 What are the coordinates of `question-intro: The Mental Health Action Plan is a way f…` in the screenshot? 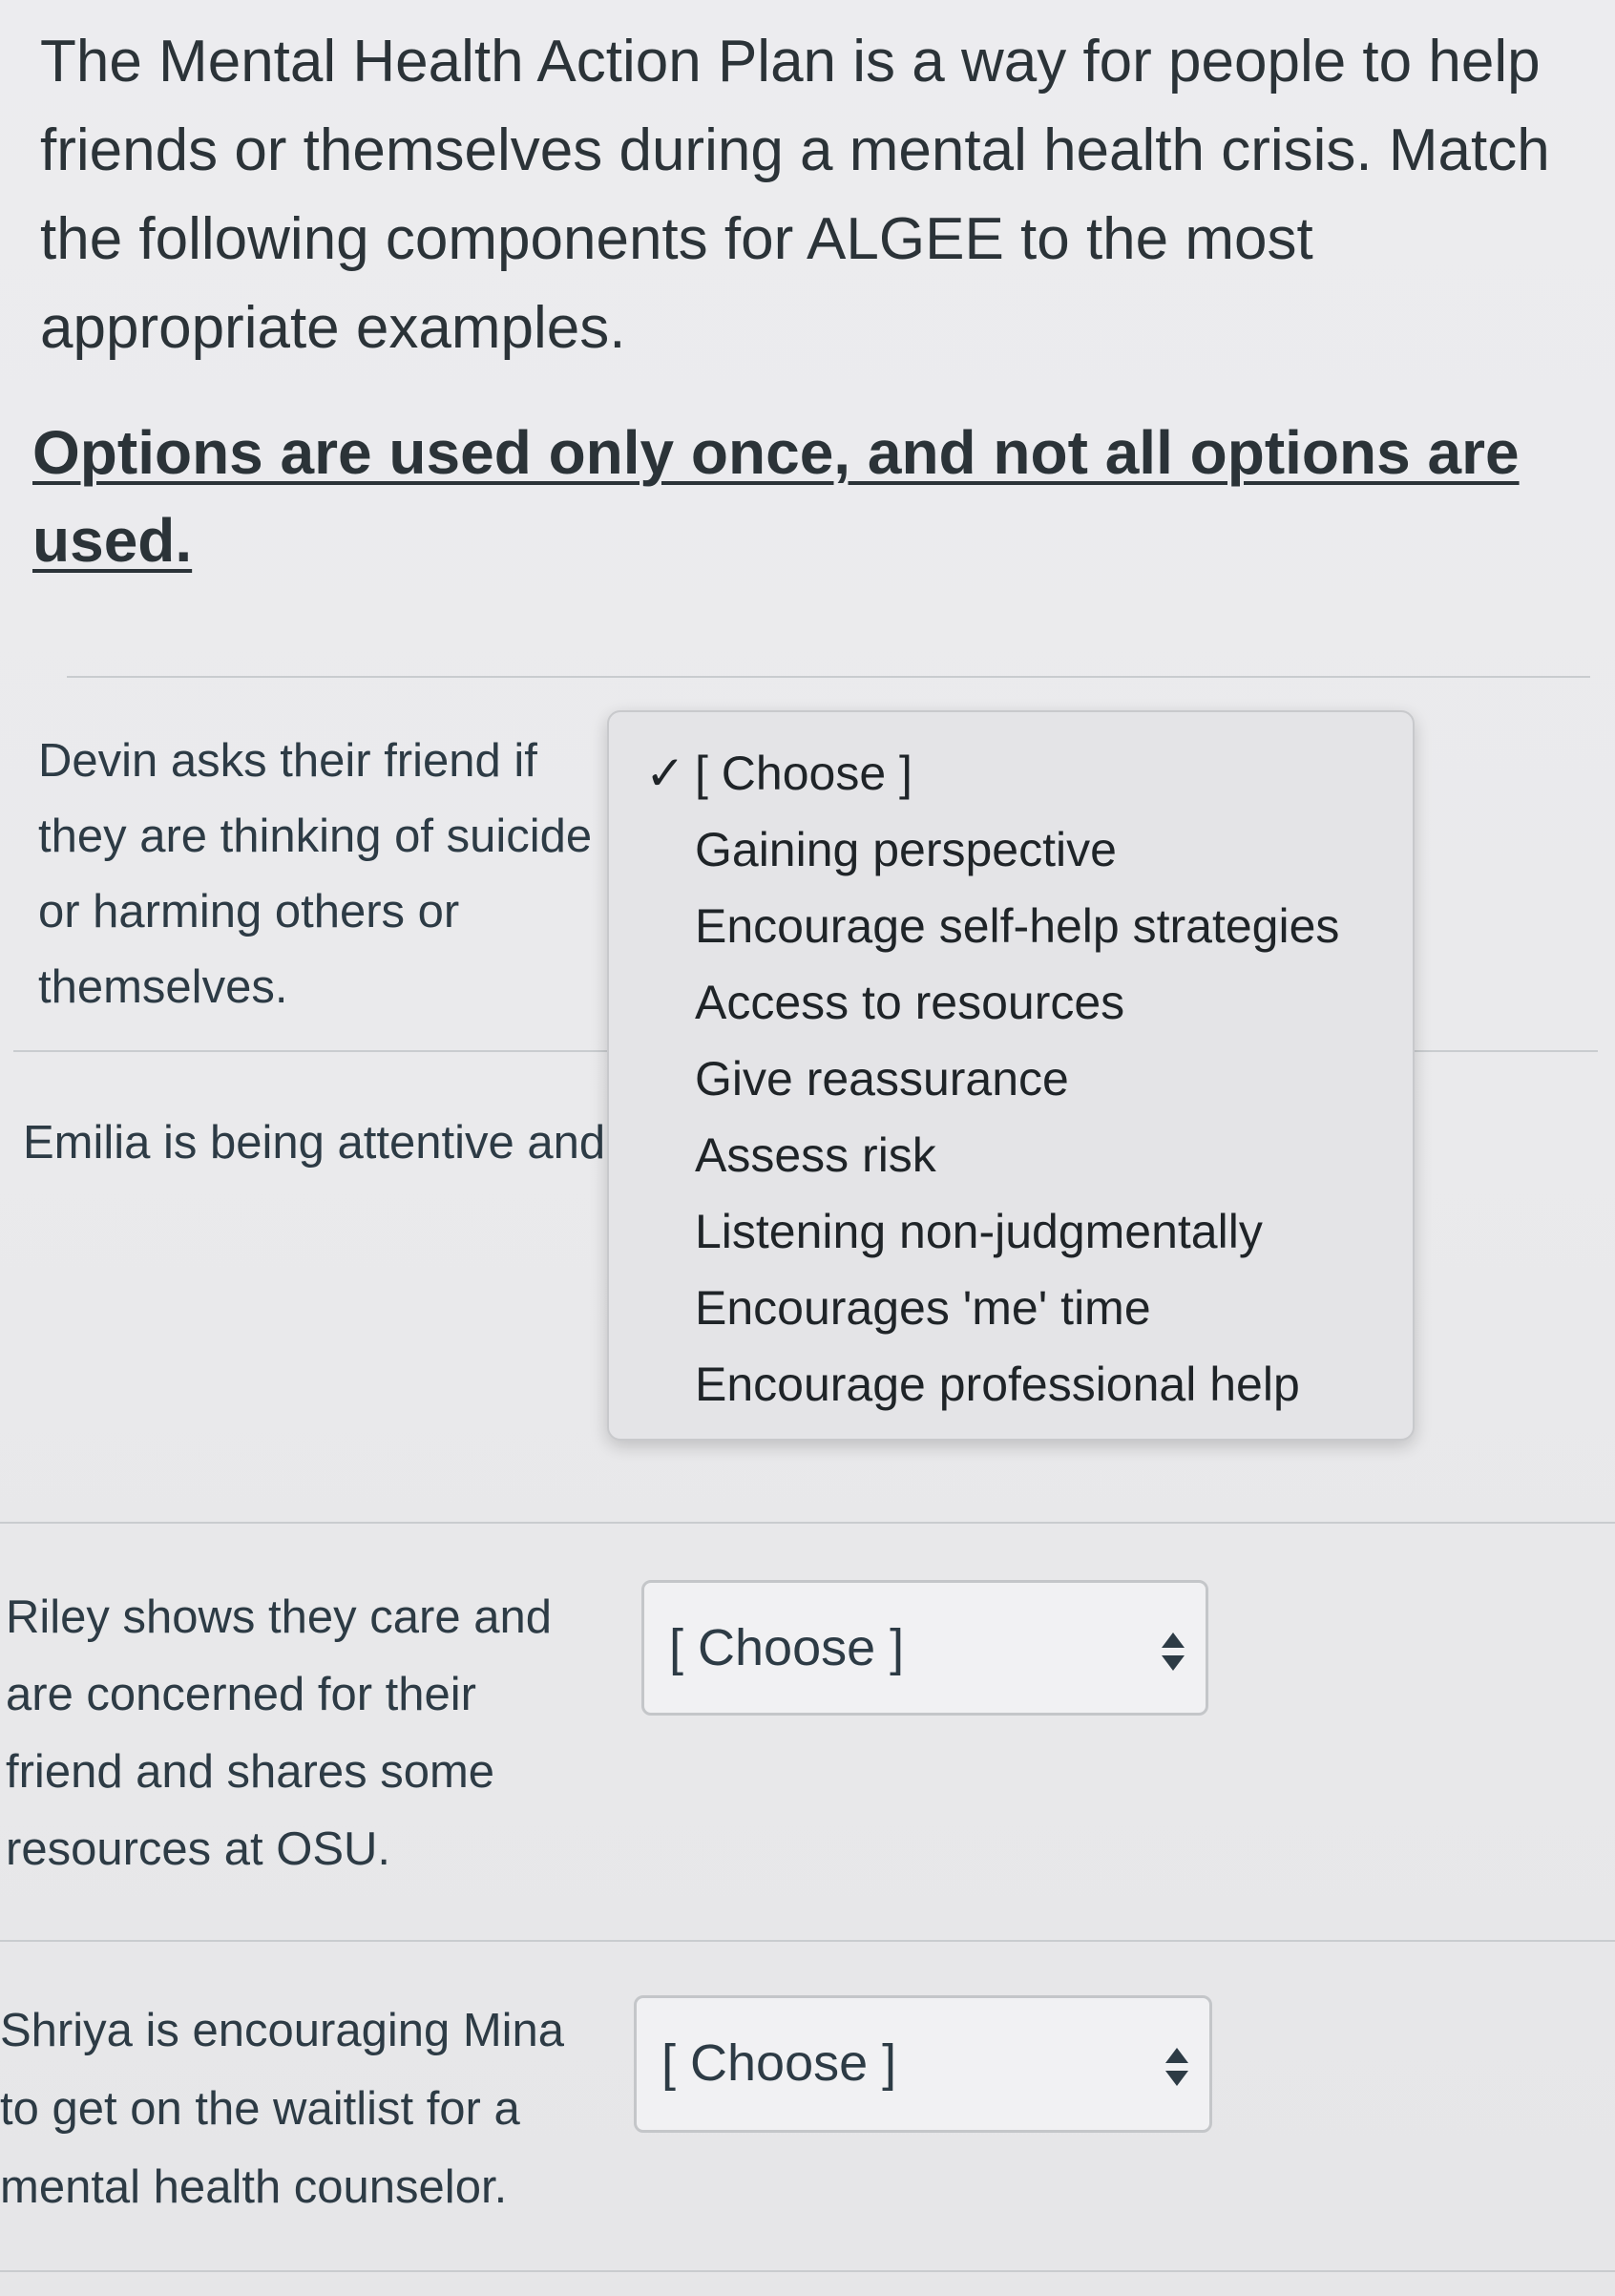 It's located at (795, 195).